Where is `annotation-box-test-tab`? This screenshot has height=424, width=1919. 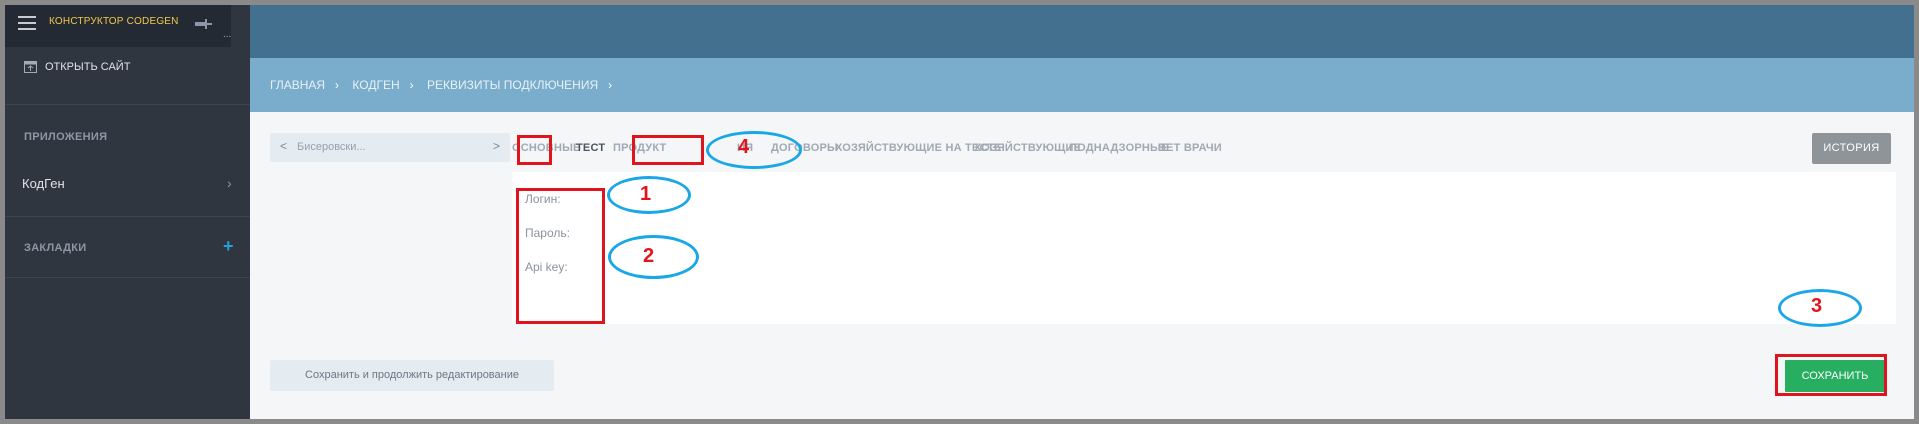
annotation-box-test-tab is located at coordinates (534, 150).